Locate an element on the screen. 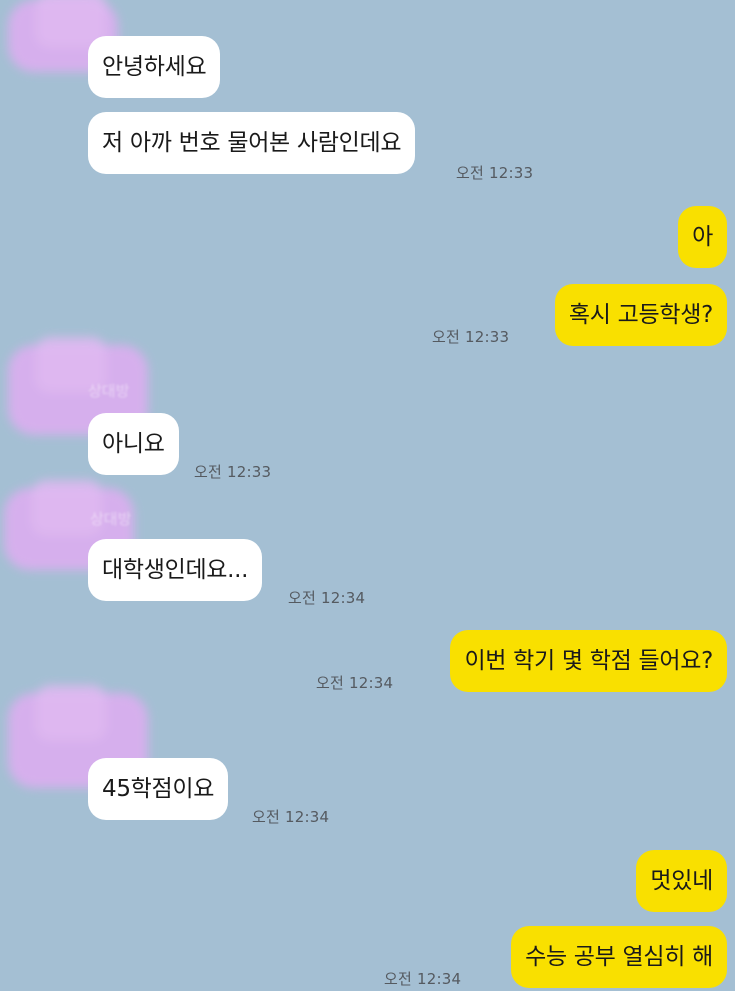 This screenshot has width=735, height=991. message-bubble: 45학점이요 is located at coordinates (158, 789).